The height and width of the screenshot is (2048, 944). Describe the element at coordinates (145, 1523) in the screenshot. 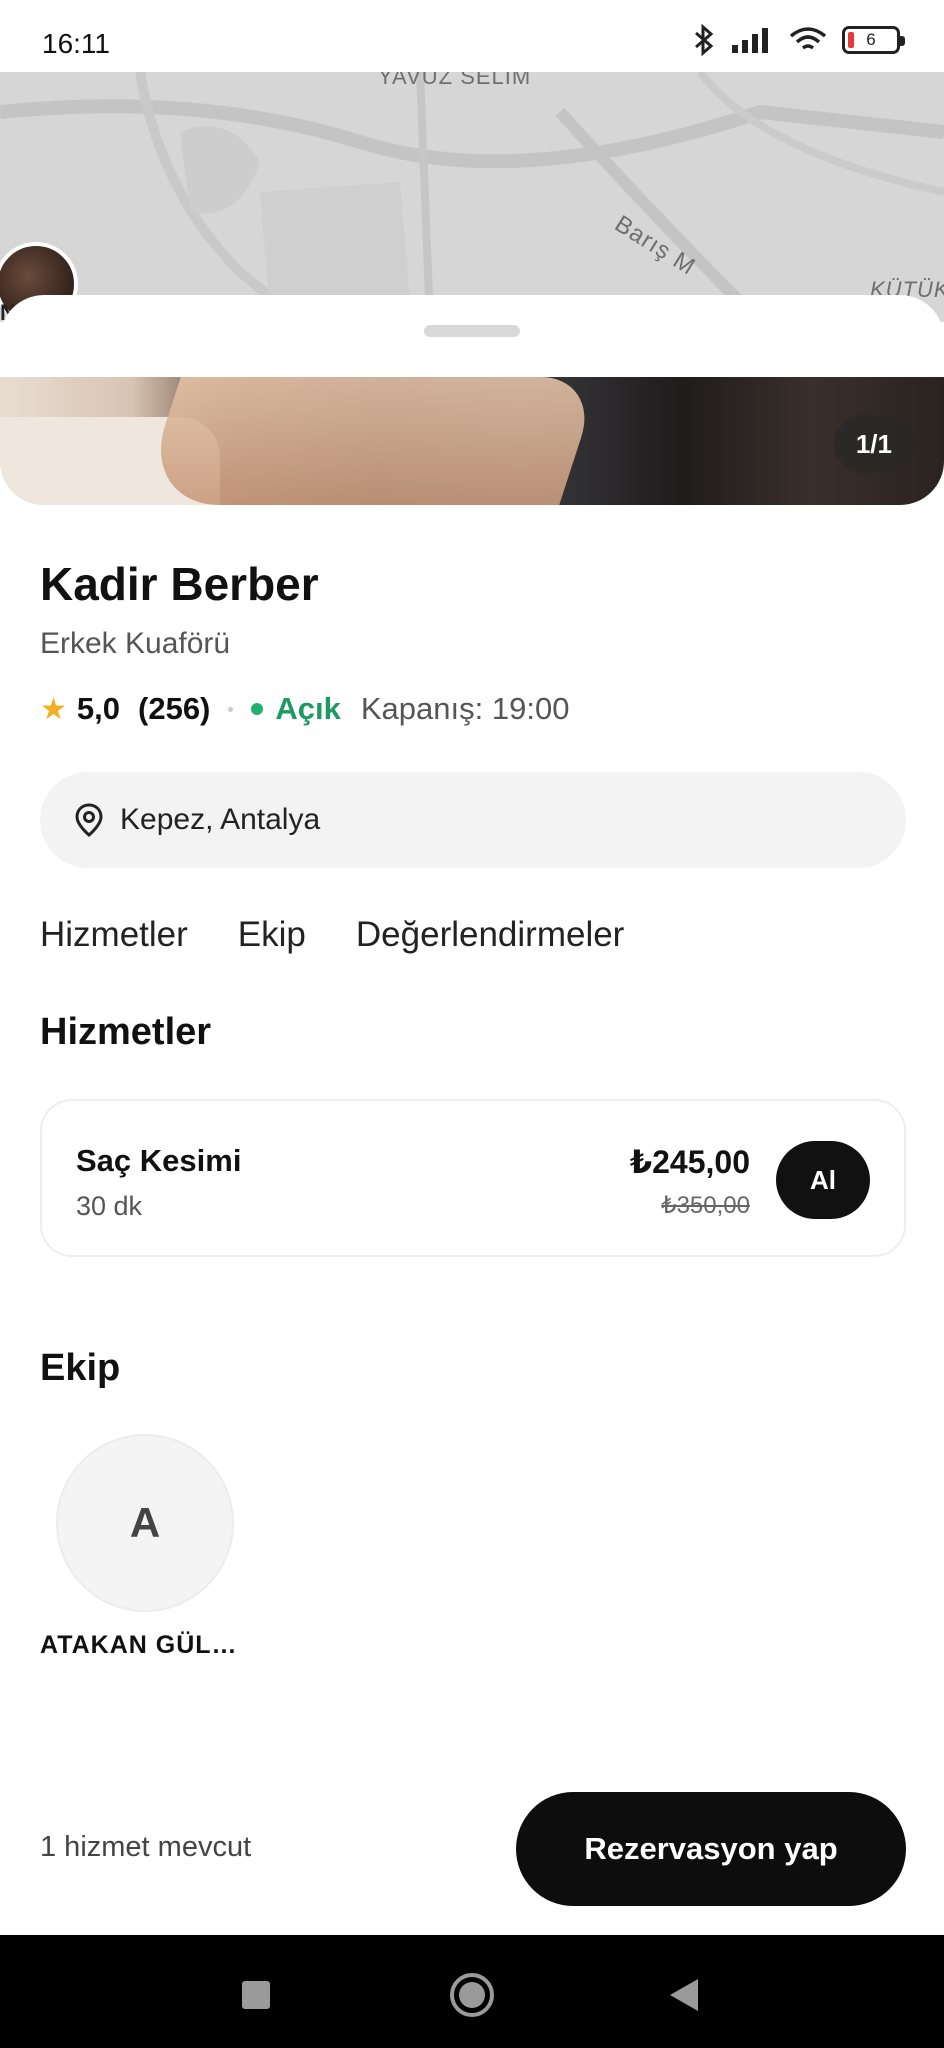

I see `staff-avatar: A` at that location.